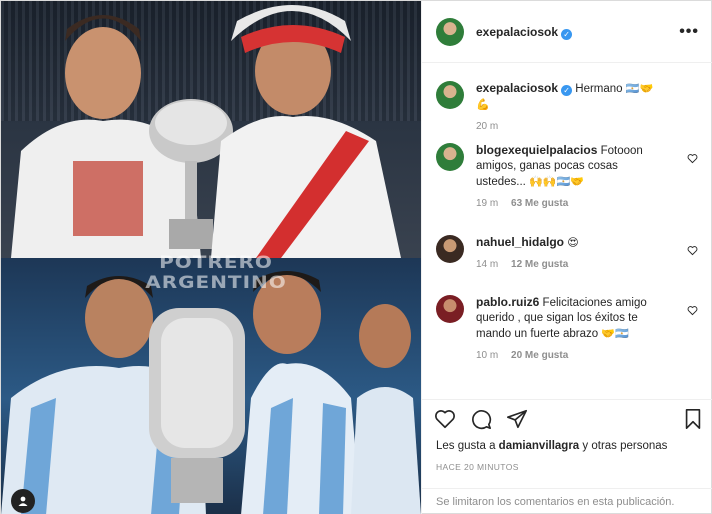 Image resolution: width=712 pixels, height=514 pixels. What do you see at coordinates (487, 264) in the screenshot?
I see `comment-time: 14 m` at bounding box center [487, 264].